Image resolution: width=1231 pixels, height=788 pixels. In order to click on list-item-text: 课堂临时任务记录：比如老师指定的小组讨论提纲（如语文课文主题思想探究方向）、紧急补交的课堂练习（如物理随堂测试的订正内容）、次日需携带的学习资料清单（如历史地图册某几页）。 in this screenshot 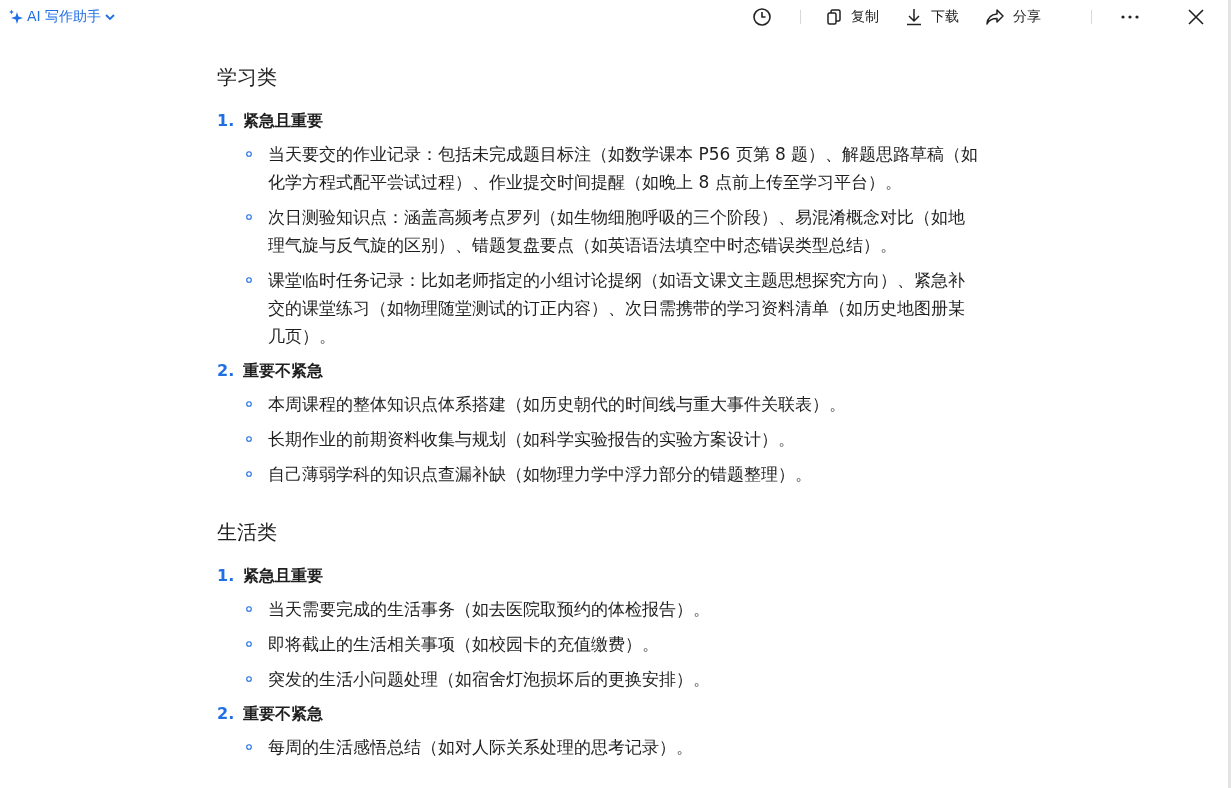, I will do `click(617, 308)`.